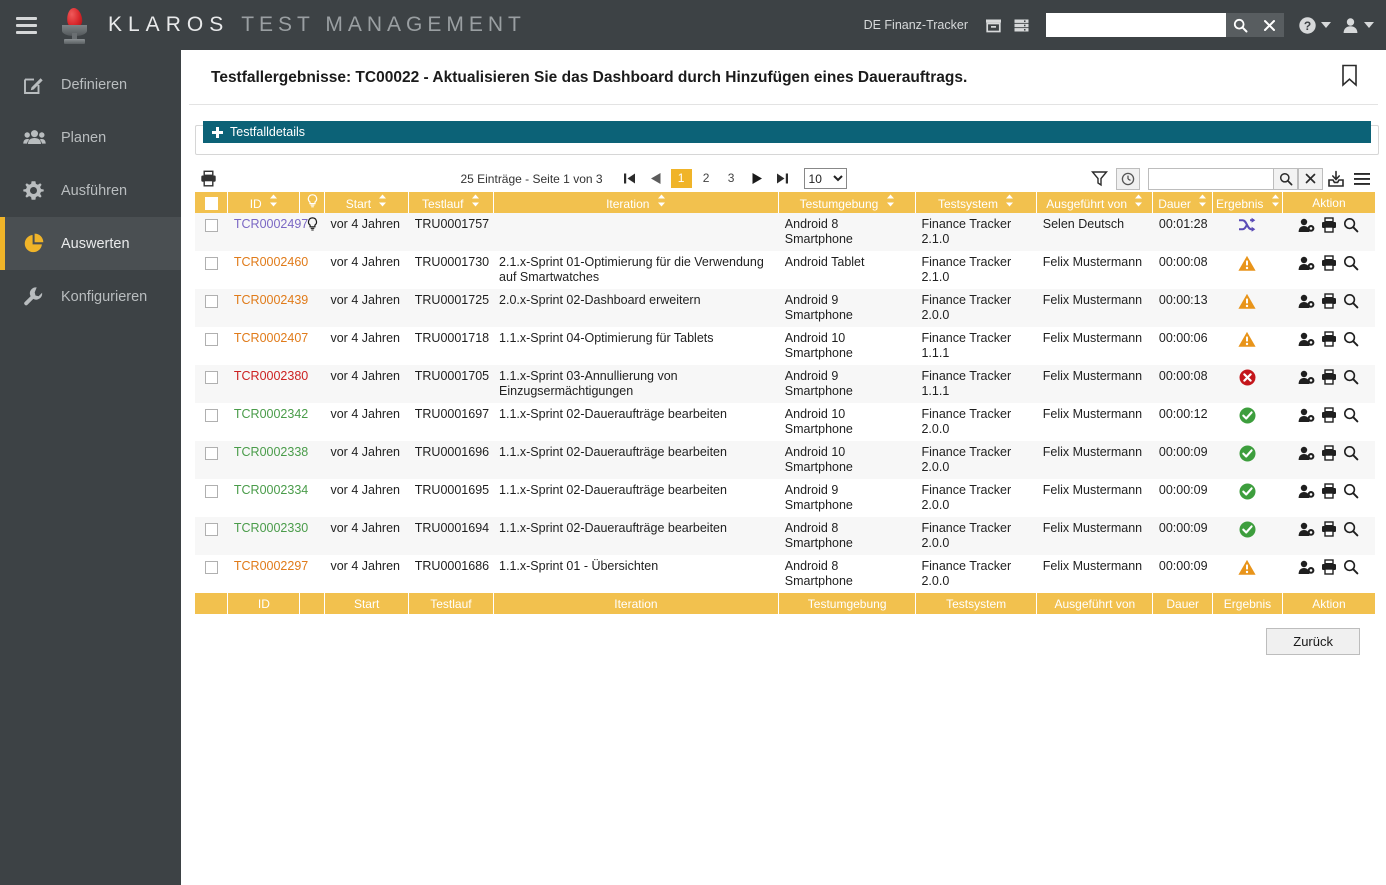 Image resolution: width=1386 pixels, height=885 pixels. What do you see at coordinates (90, 84) in the screenshot?
I see `sidebar-item-definieren: Definieren` at bounding box center [90, 84].